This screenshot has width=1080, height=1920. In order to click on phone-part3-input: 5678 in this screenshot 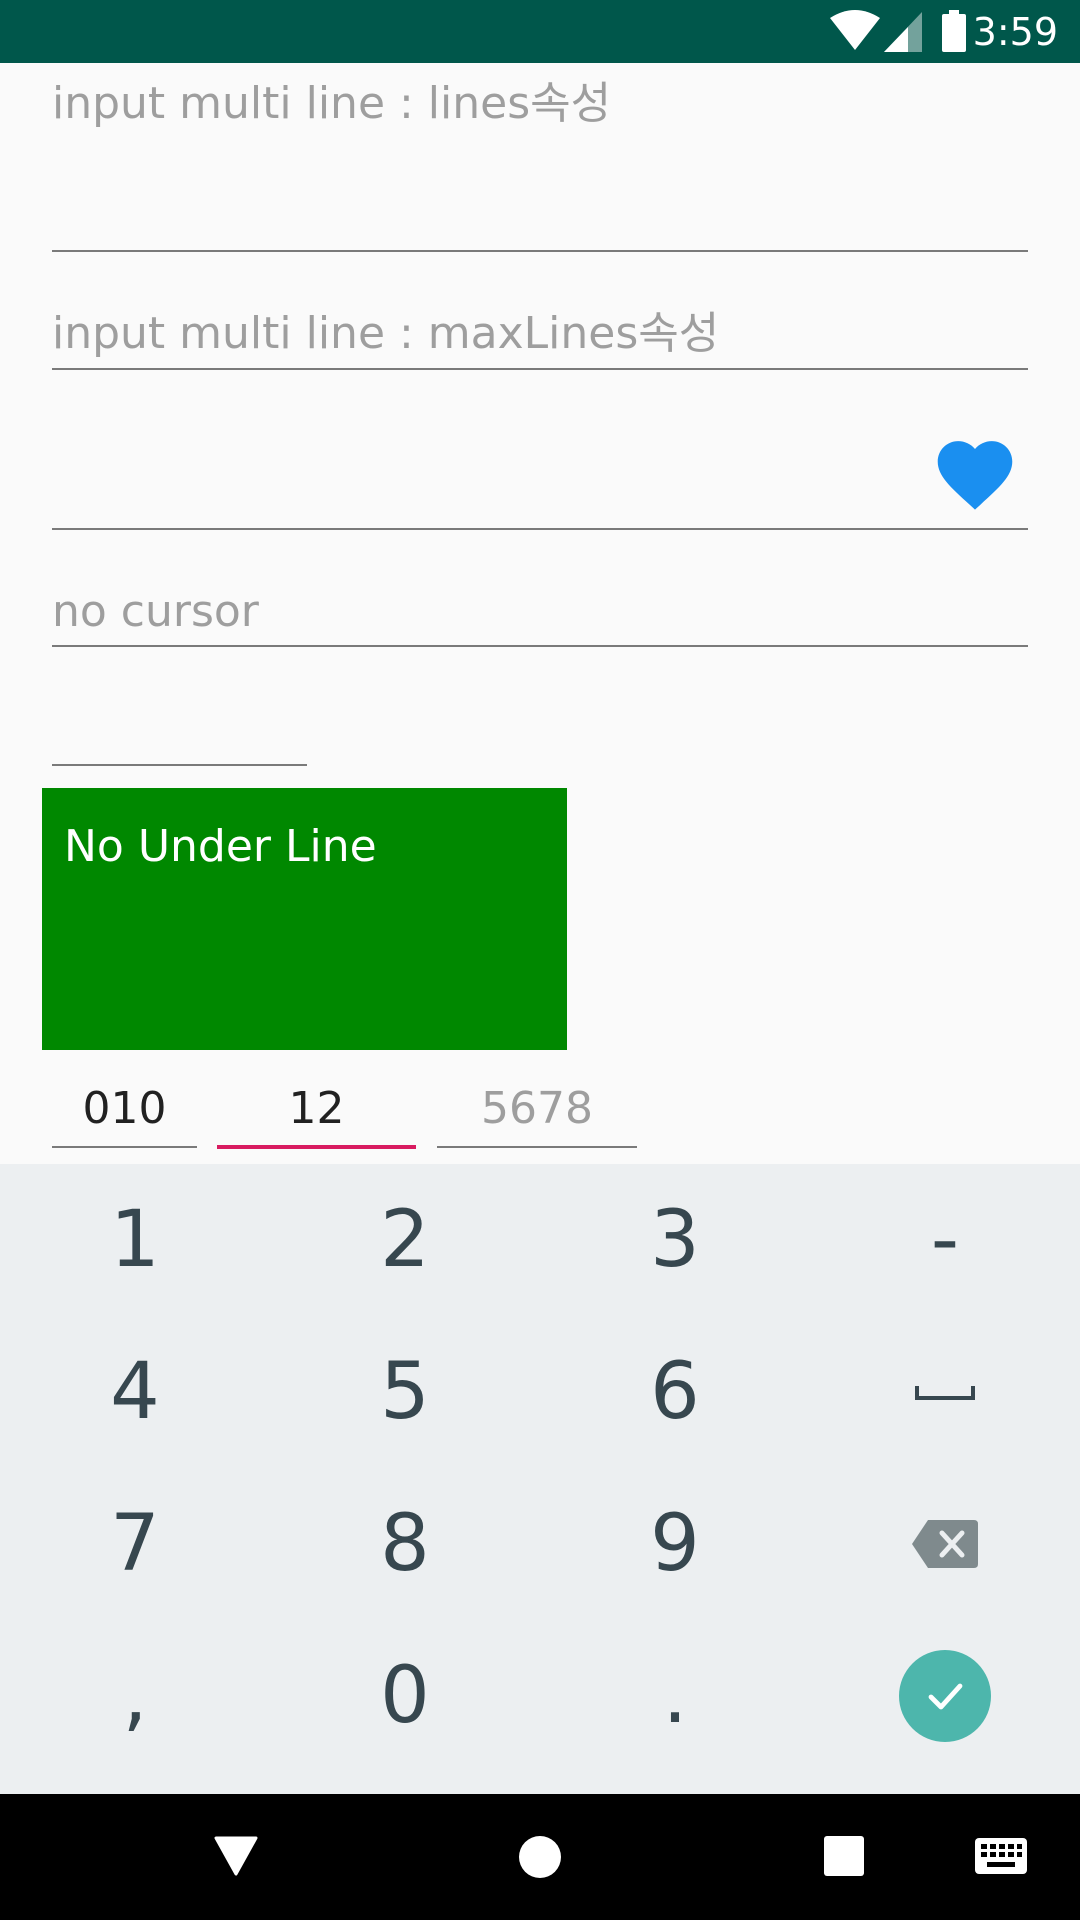, I will do `click(537, 1114)`.